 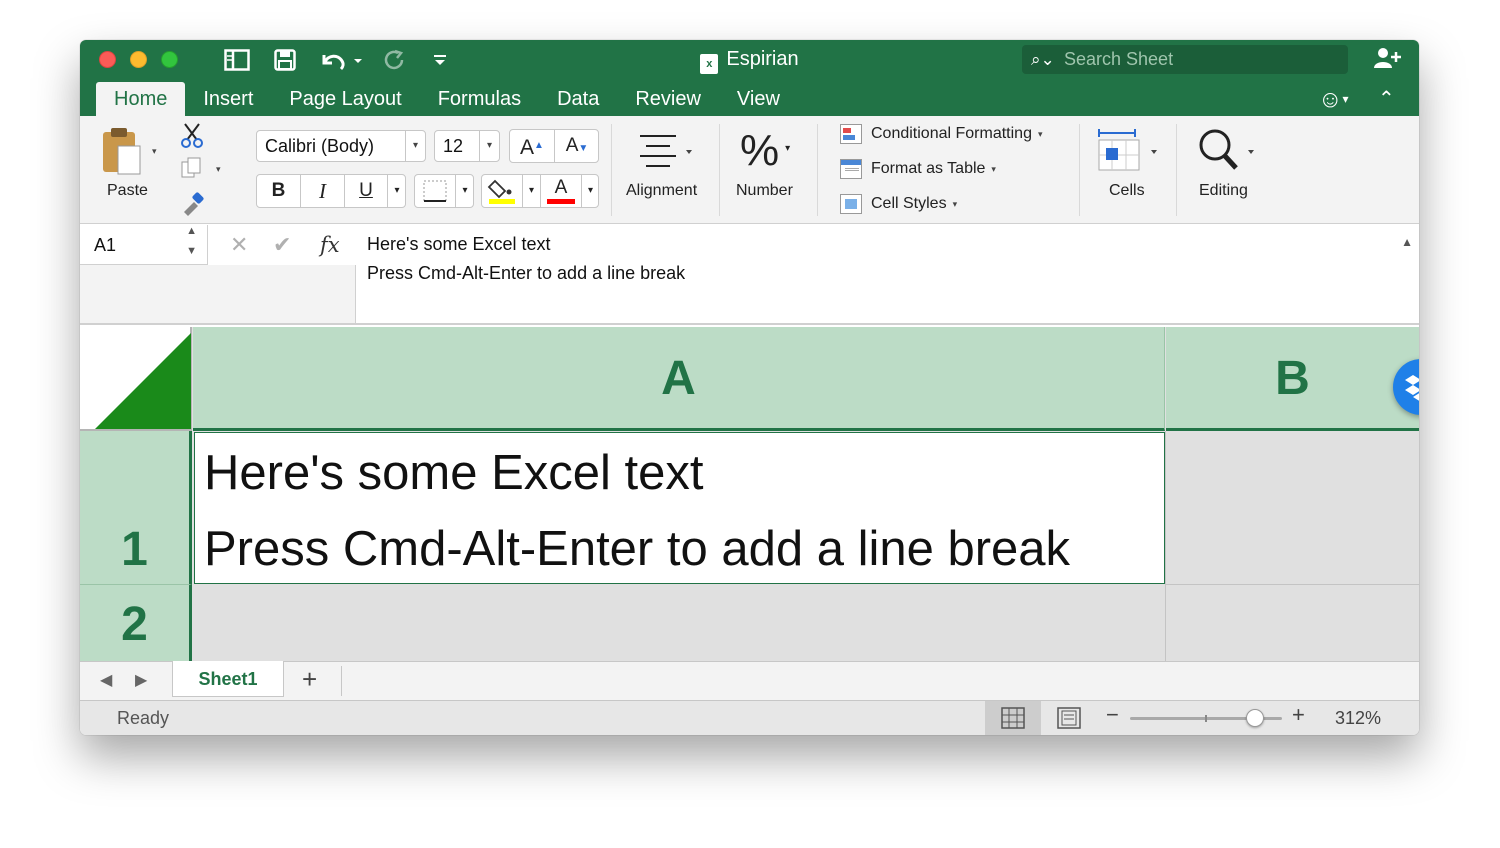 I want to click on name-box-down-icon: ▼, so click(x=191, y=251).